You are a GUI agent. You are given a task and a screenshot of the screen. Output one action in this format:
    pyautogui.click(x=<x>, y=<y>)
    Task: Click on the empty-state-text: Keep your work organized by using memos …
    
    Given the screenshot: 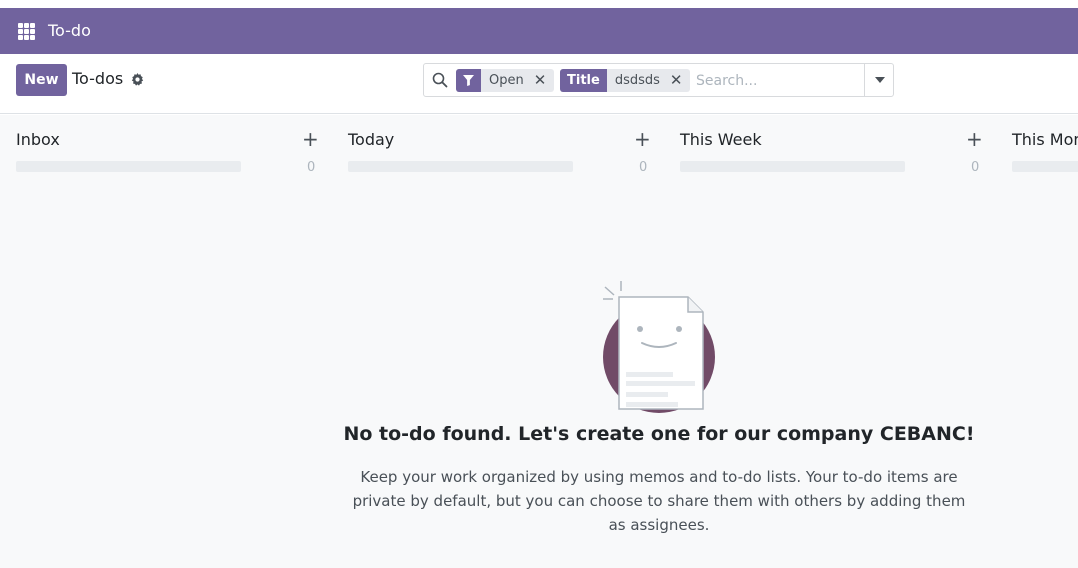 What is the action you would take?
    pyautogui.click(x=659, y=501)
    